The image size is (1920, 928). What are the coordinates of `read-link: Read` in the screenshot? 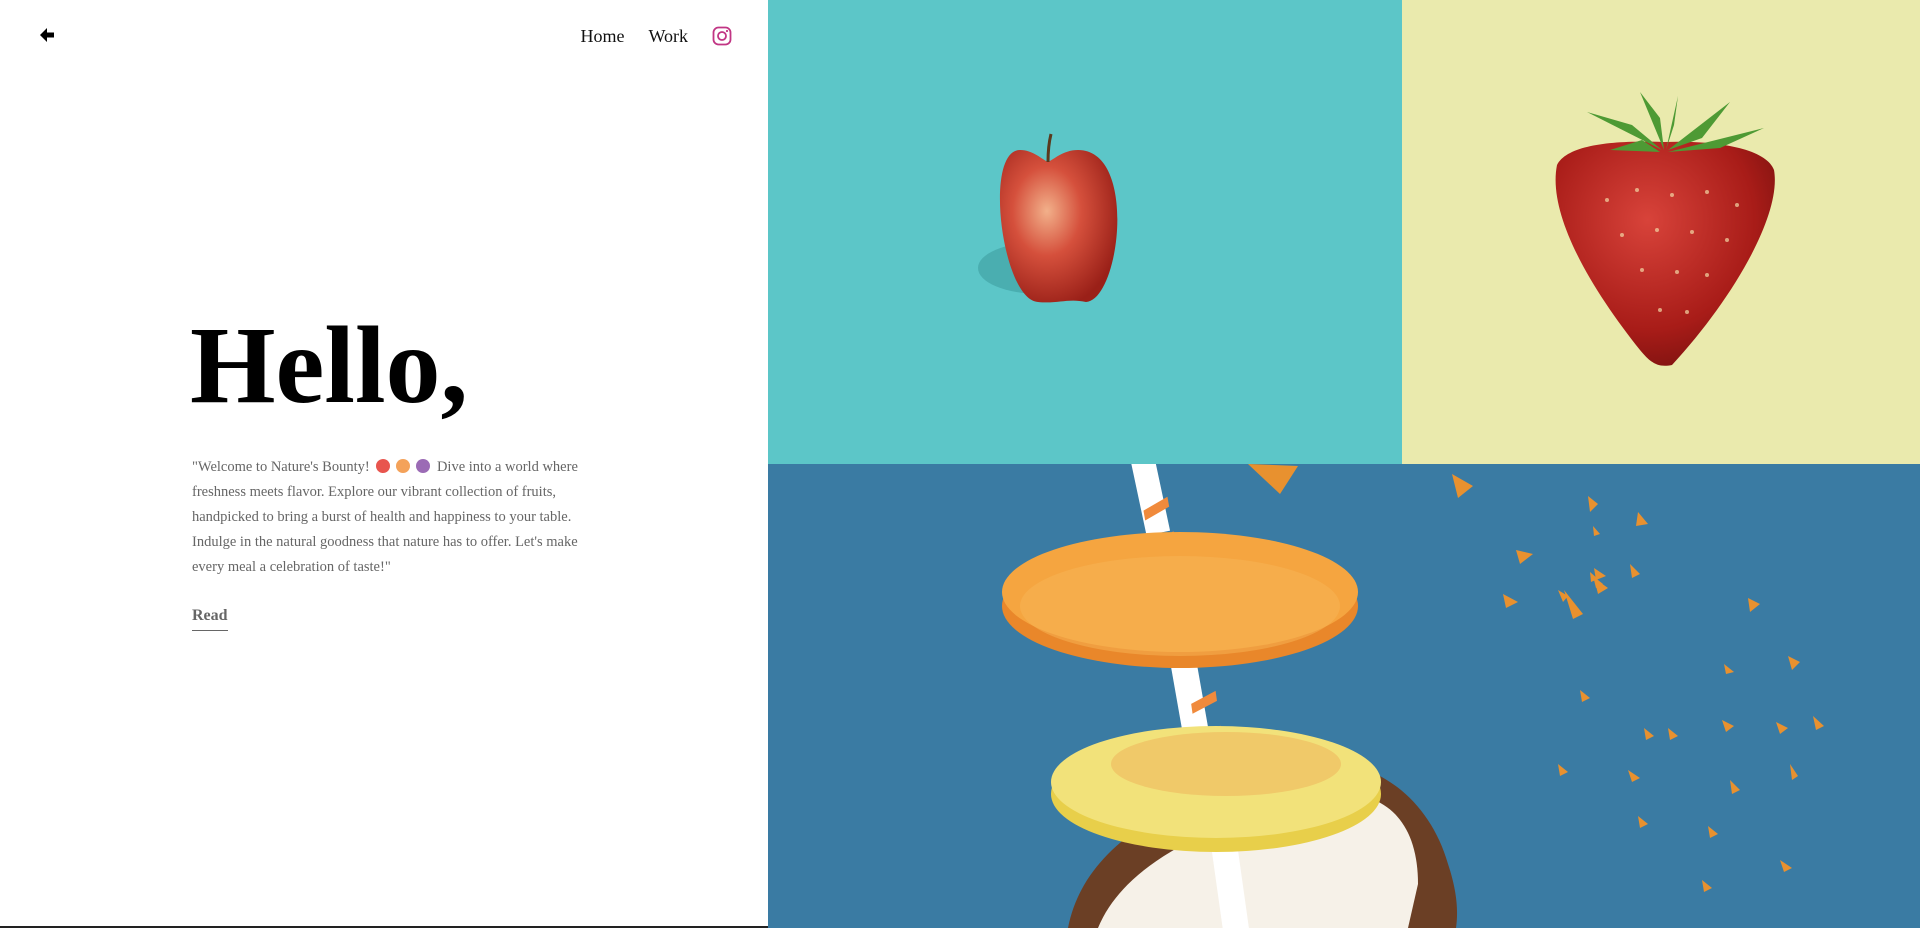 It's located at (210, 618).